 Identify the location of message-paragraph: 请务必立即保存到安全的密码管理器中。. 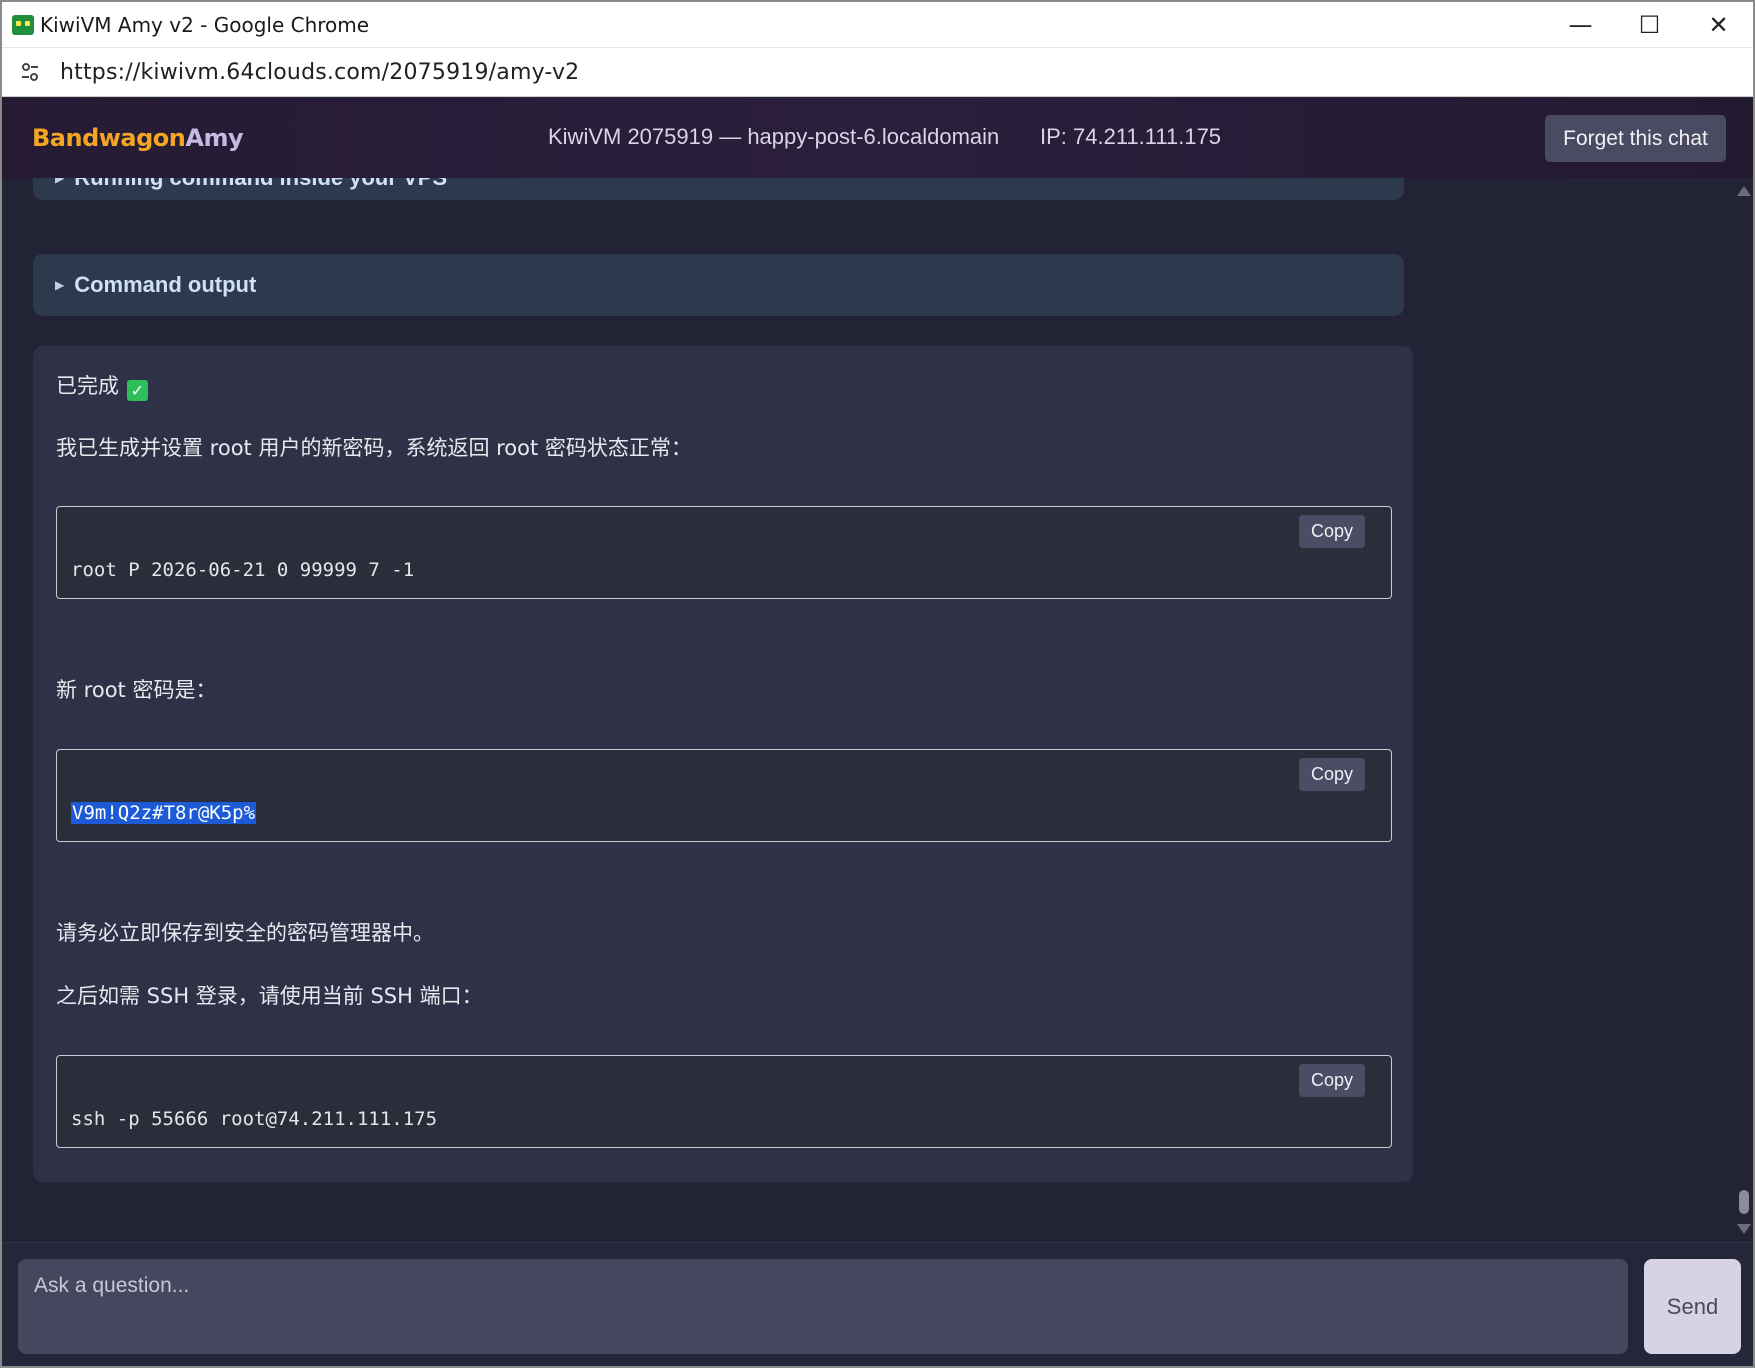
(245, 933).